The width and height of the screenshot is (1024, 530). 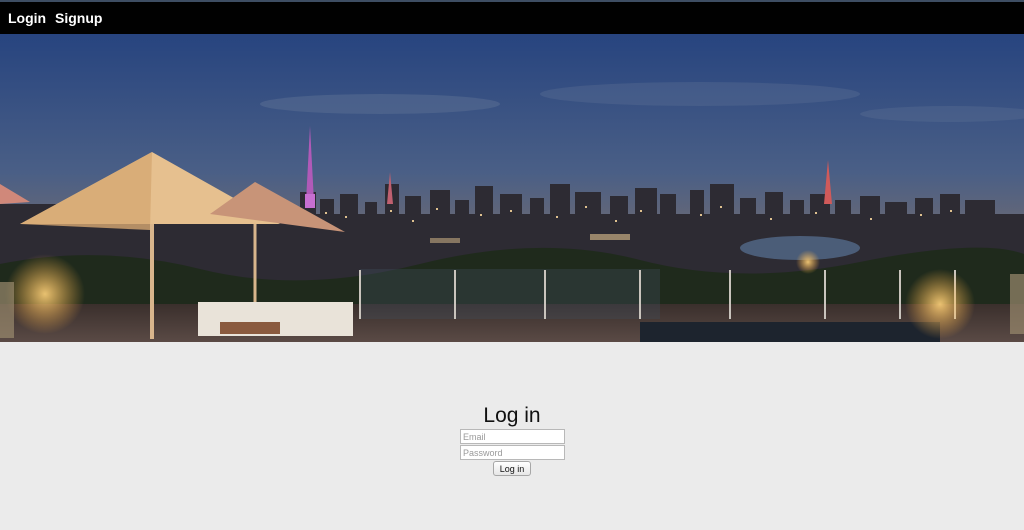 I want to click on email-field, so click(x=512, y=436).